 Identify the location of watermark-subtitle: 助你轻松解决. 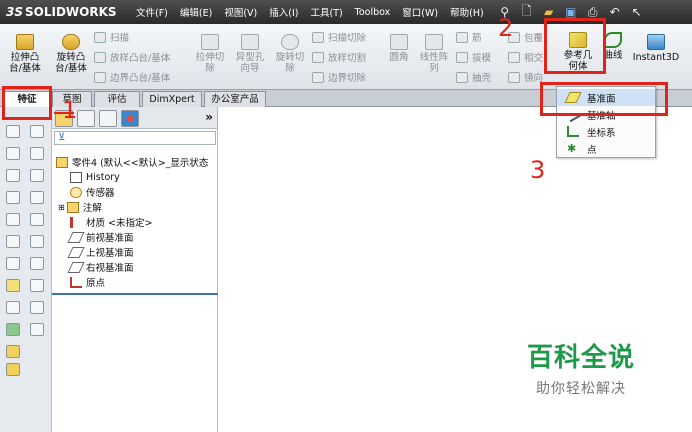
(581, 389).